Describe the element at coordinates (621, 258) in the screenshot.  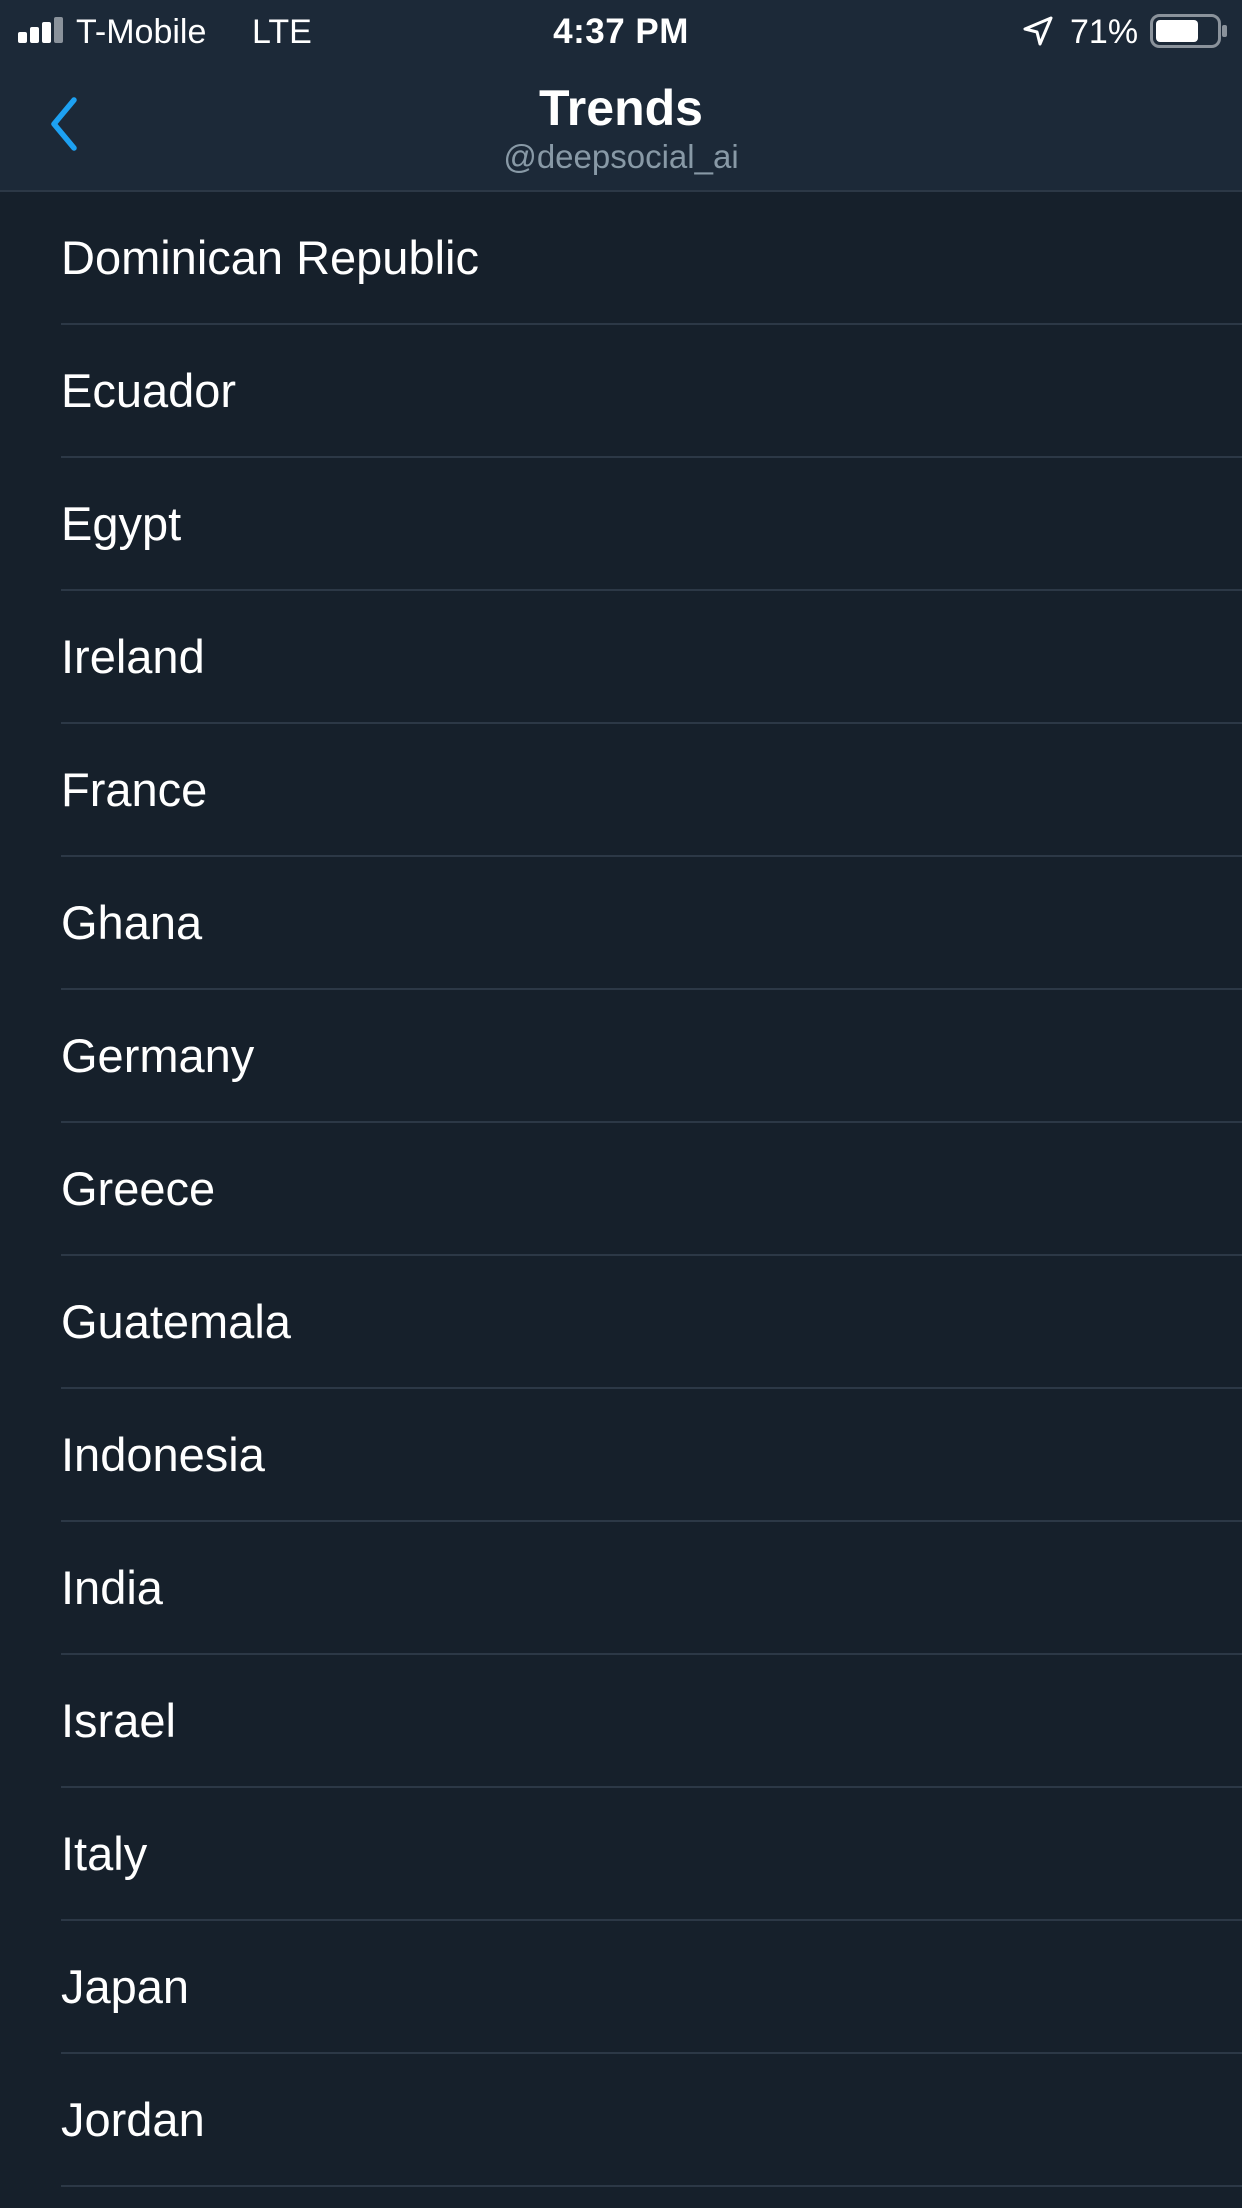
I see `location-item: Dominican Republic` at that location.